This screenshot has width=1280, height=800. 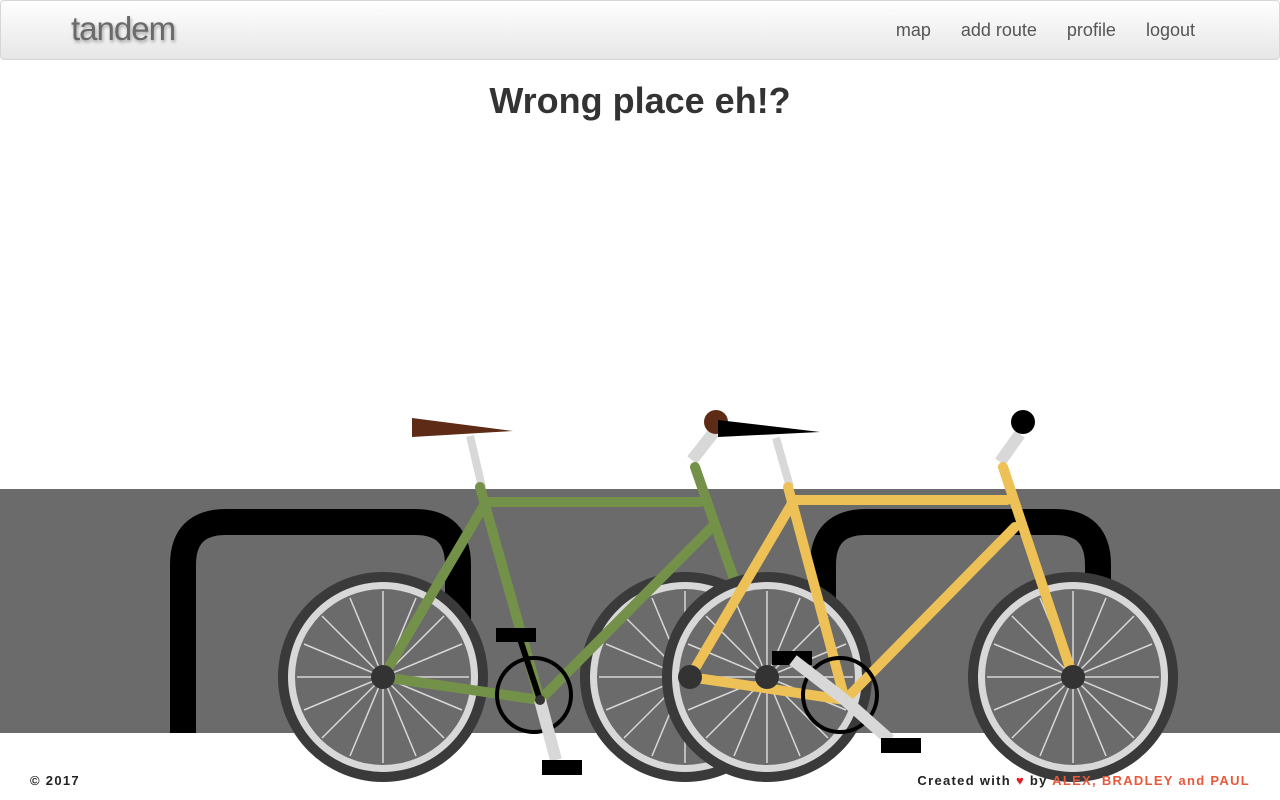 I want to click on nav-link-add-route: add route, so click(x=999, y=30).